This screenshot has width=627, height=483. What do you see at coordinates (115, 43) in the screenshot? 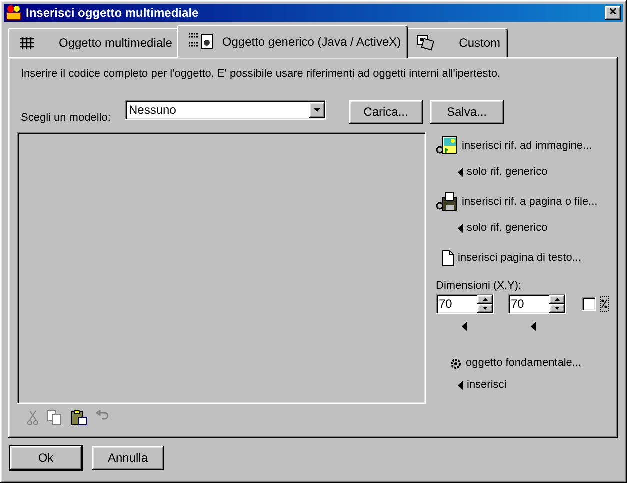
I see `tab-label: Oggetto multimediale` at bounding box center [115, 43].